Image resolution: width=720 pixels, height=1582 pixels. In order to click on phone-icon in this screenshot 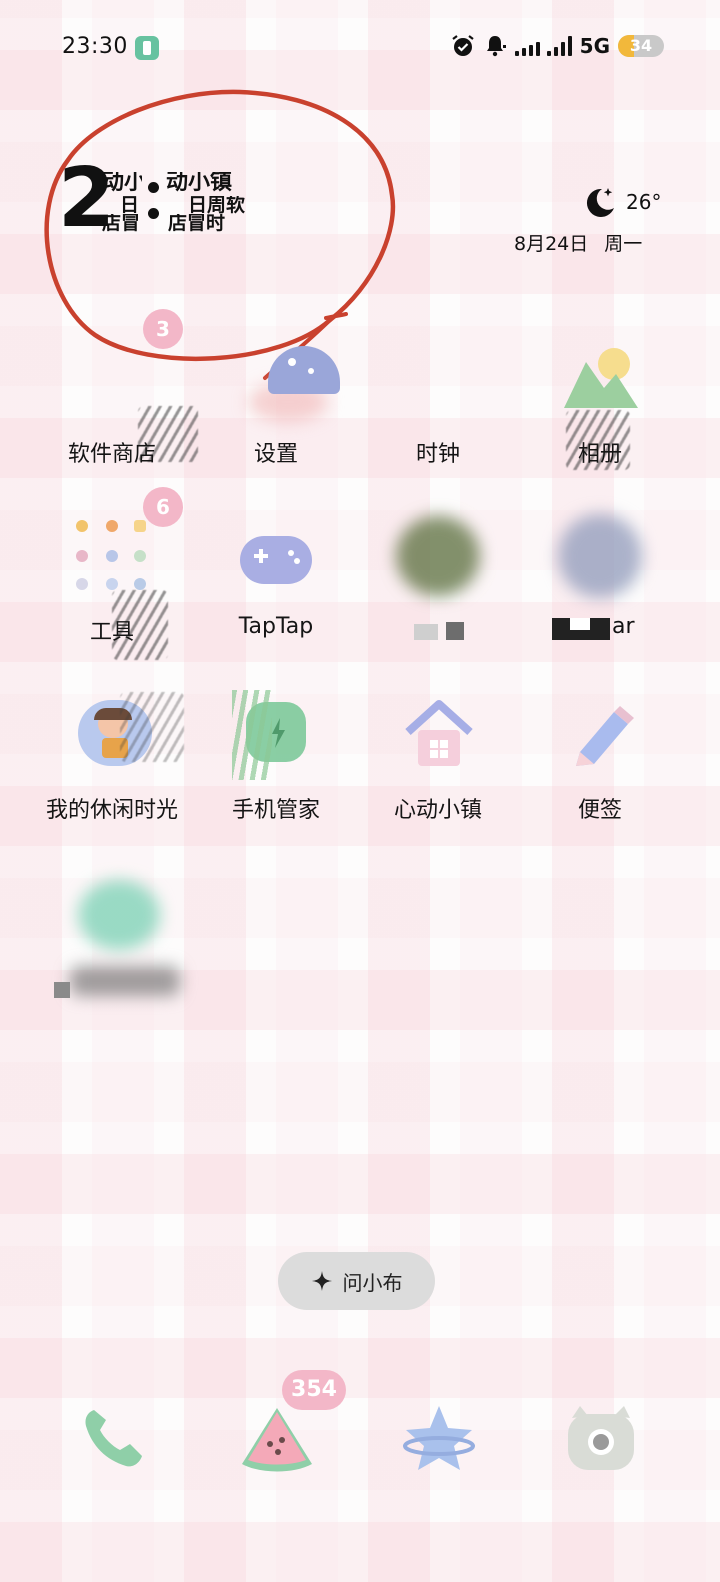, I will do `click(113, 1437)`.